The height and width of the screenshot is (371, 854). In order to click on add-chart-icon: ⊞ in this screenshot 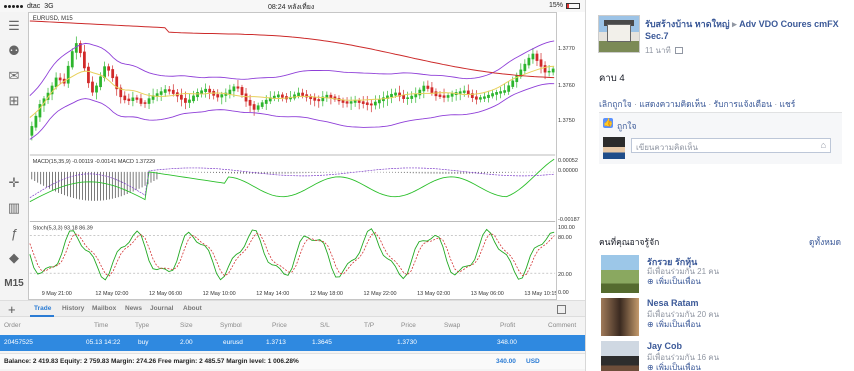, I will do `click(14, 101)`.